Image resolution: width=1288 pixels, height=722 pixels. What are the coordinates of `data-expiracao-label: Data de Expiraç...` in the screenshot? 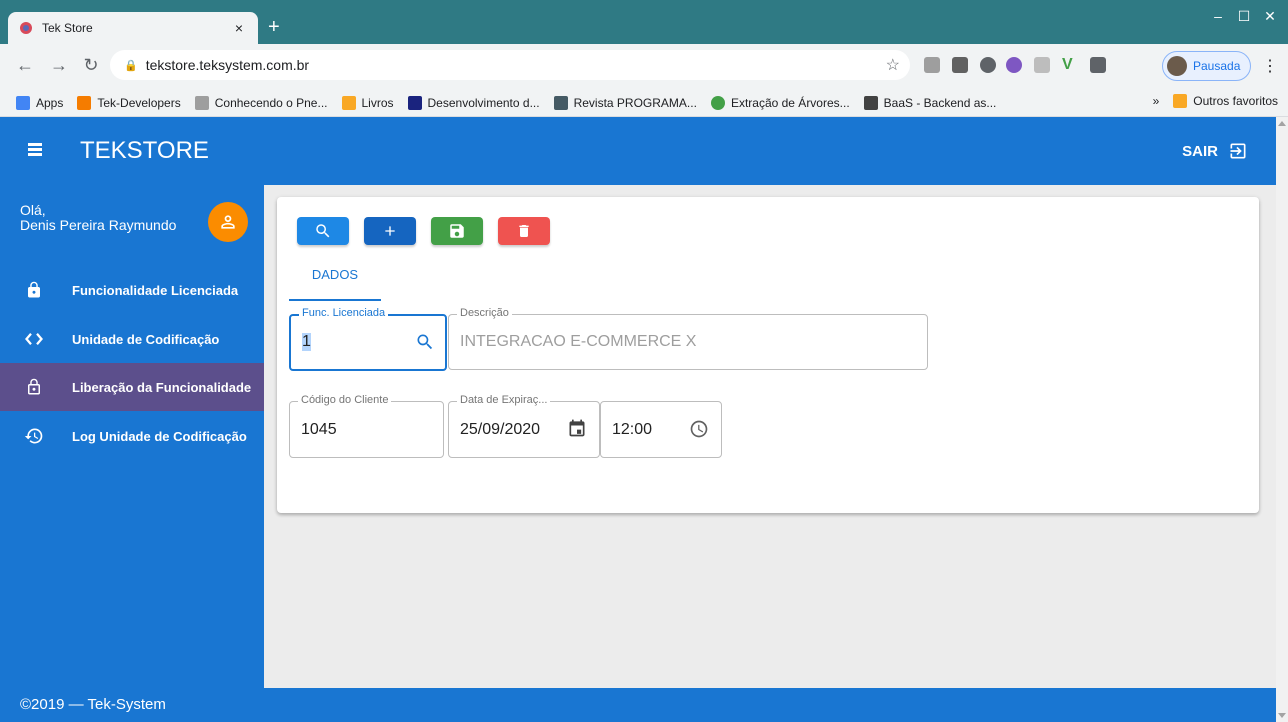 It's located at (504, 400).